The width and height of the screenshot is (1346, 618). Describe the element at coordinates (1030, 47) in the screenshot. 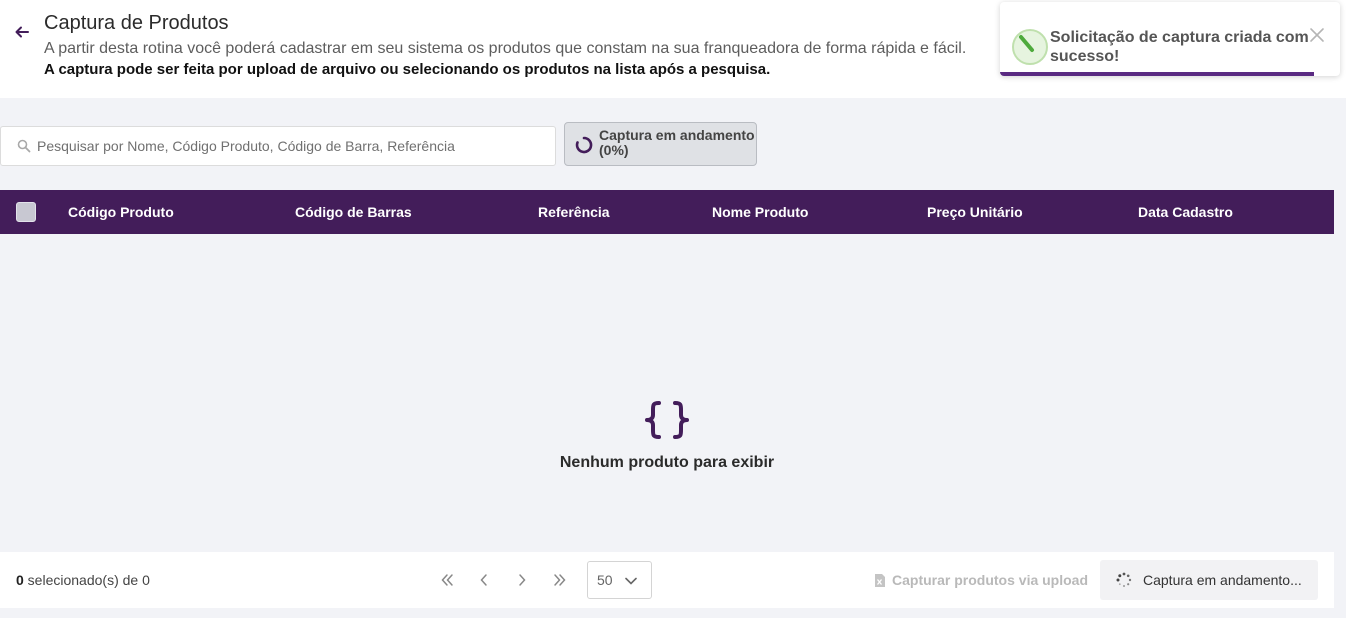

I see `success-check-icon` at that location.